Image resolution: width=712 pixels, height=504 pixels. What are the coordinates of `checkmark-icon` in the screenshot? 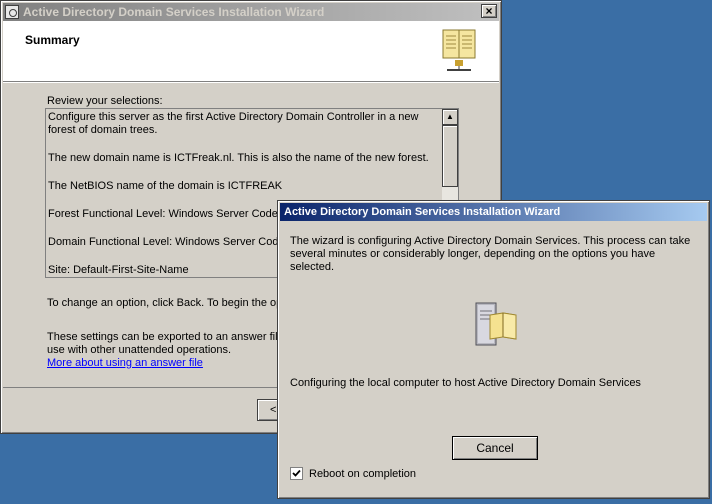 It's located at (296, 473).